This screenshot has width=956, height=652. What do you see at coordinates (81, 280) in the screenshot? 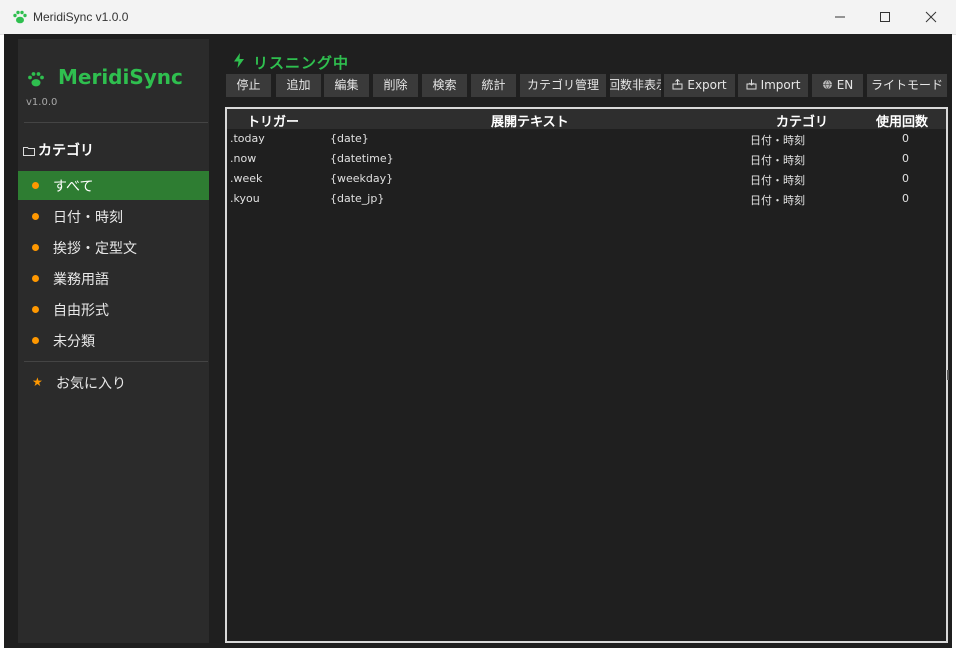
I see `sidebar-item-label: 業務用語` at bounding box center [81, 280].